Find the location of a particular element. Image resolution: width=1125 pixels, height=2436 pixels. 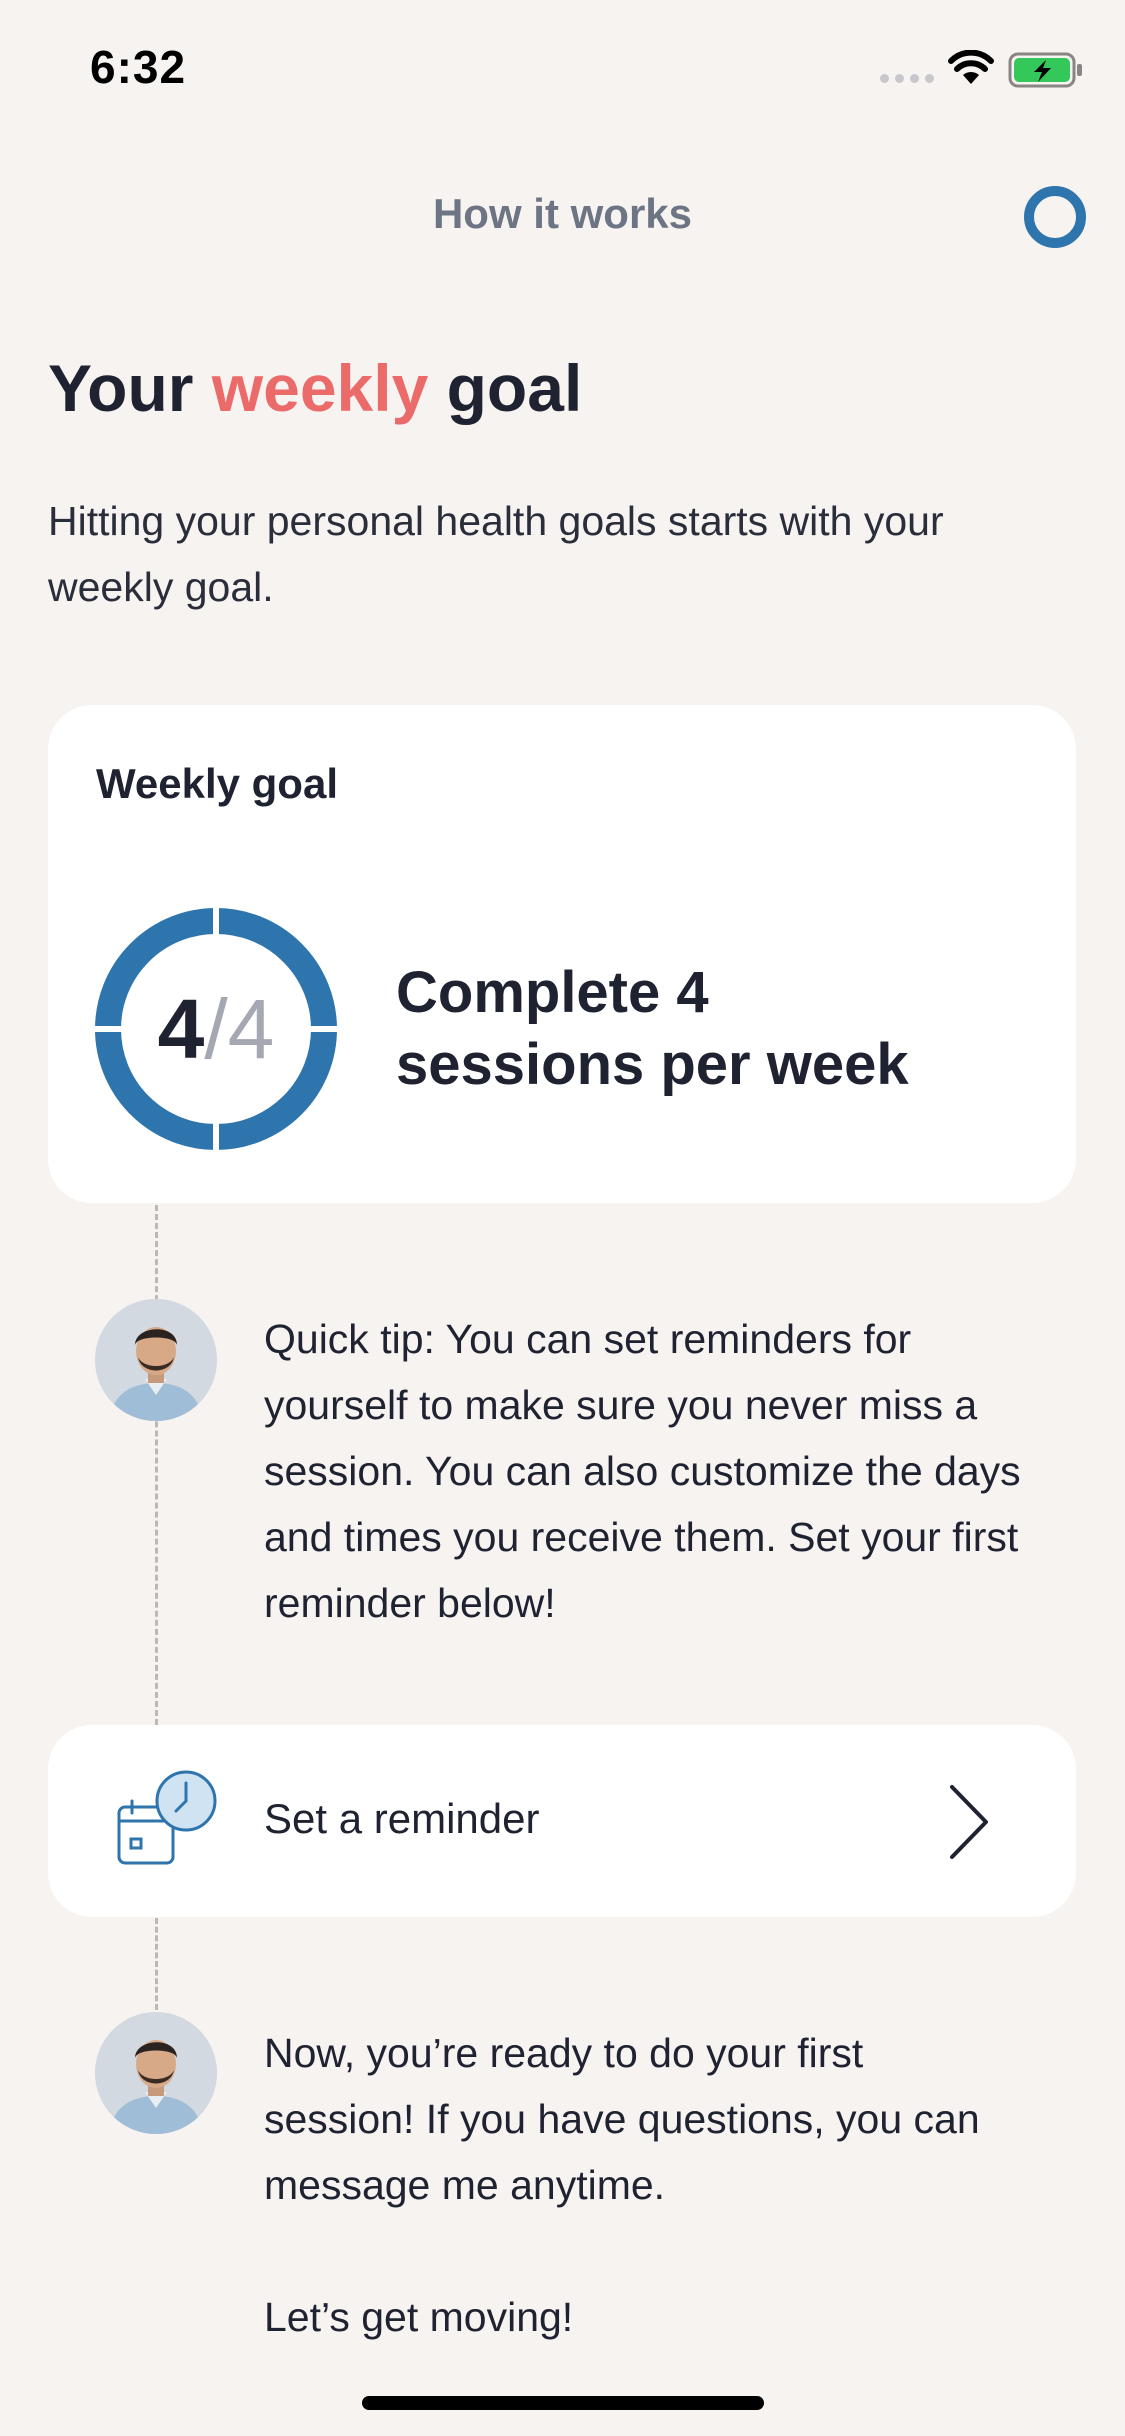

goal-count: 4/4 is located at coordinates (216, 1029).